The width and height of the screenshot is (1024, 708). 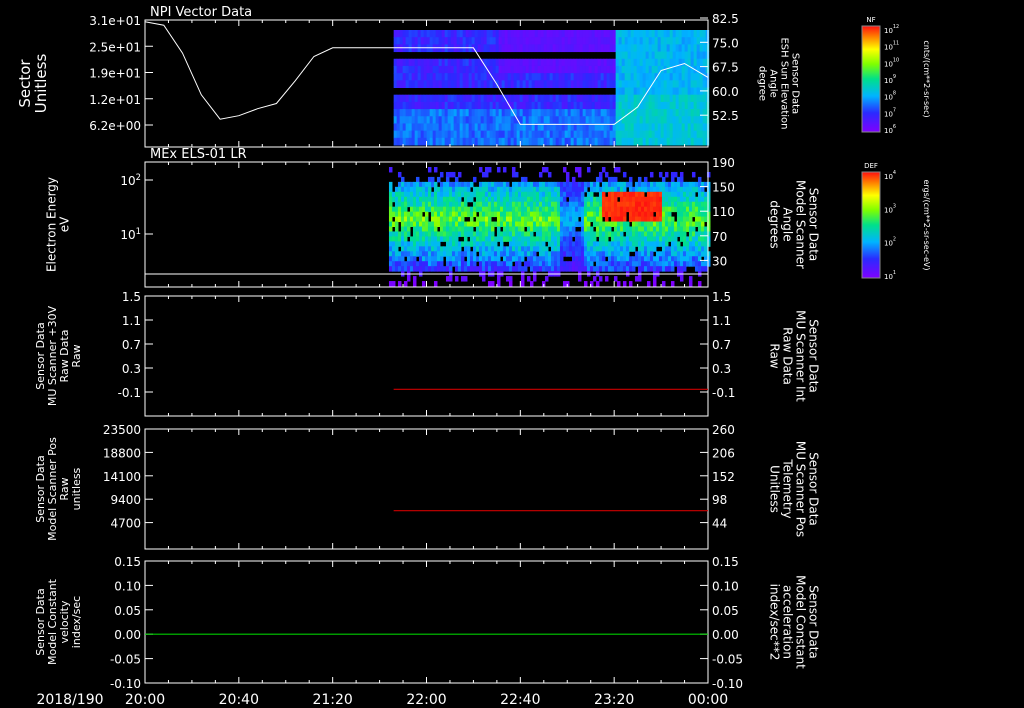 What do you see at coordinates (115, 47) in the screenshot?
I see `y-tick-label: 2.5e+01` at bounding box center [115, 47].